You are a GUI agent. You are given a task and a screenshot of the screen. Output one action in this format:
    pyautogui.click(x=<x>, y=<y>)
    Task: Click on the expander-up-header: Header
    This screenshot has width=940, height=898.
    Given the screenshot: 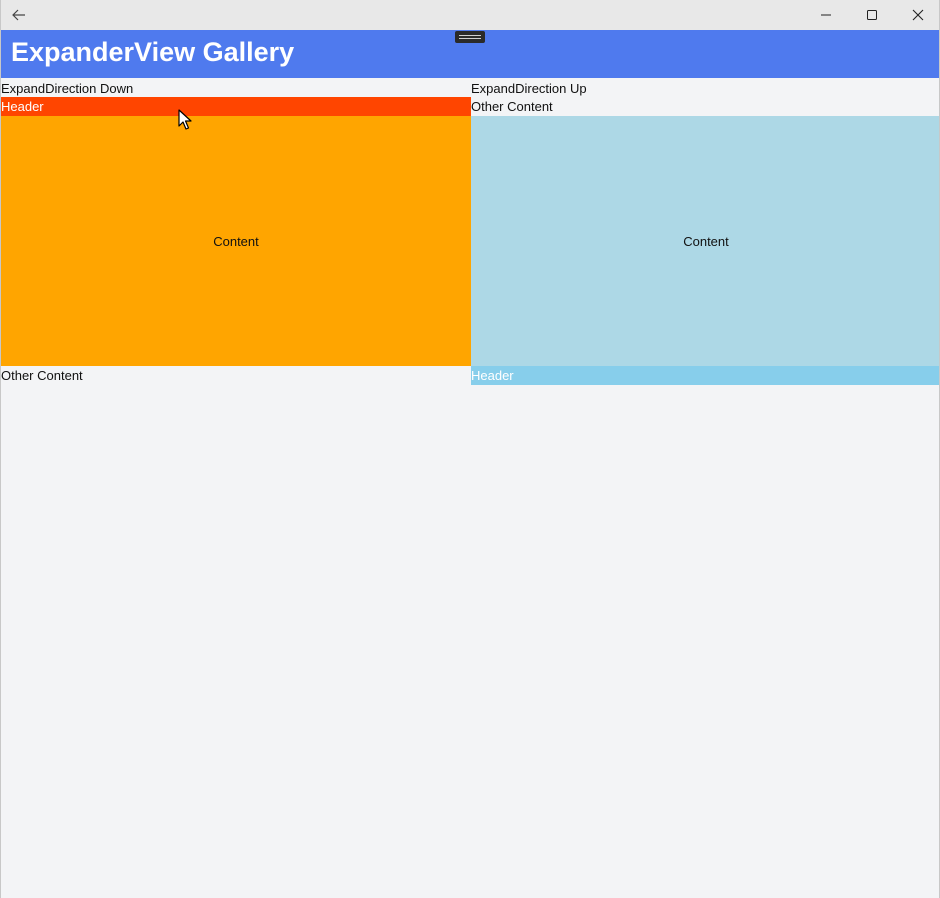 What is the action you would take?
    pyautogui.click(x=705, y=375)
    